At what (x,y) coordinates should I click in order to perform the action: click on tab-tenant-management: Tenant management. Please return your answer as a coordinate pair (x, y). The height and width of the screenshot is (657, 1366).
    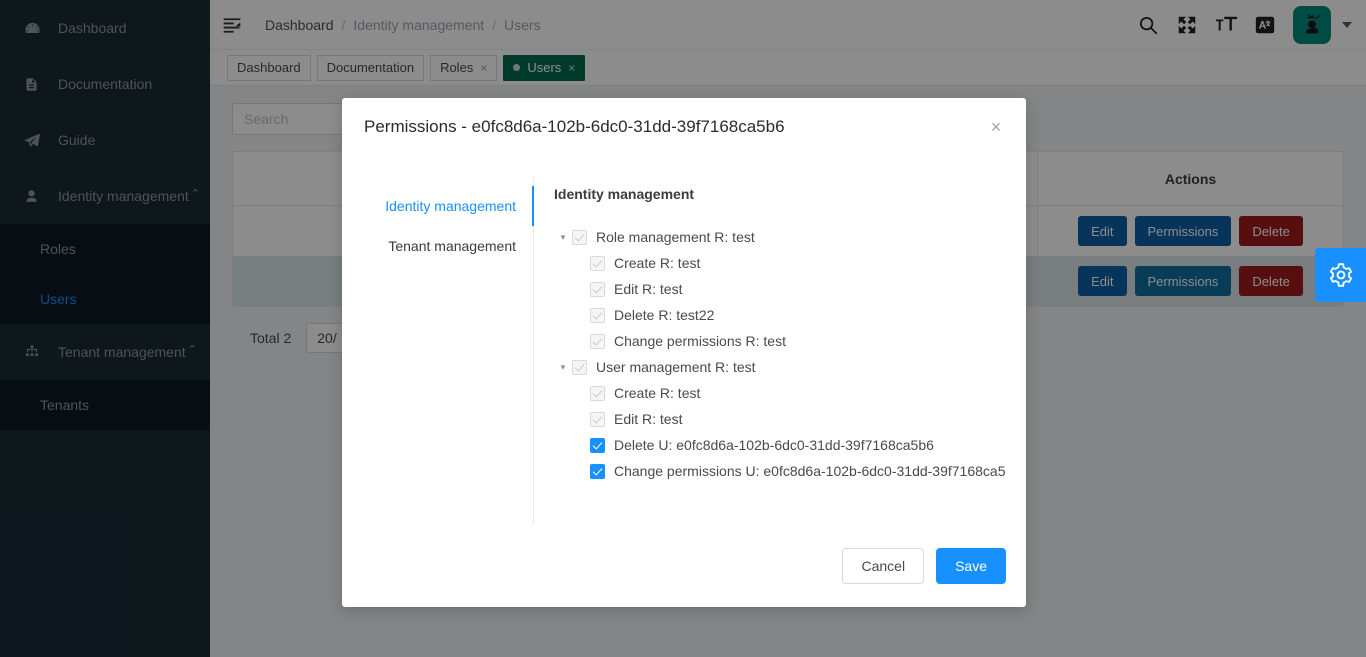
    Looking at the image, I should click on (440, 246).